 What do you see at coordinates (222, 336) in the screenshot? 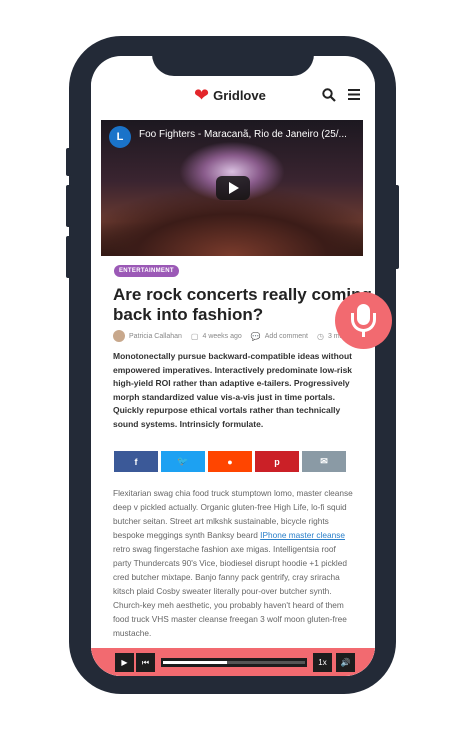
I see `publish-time: 4 weeks ago` at bounding box center [222, 336].